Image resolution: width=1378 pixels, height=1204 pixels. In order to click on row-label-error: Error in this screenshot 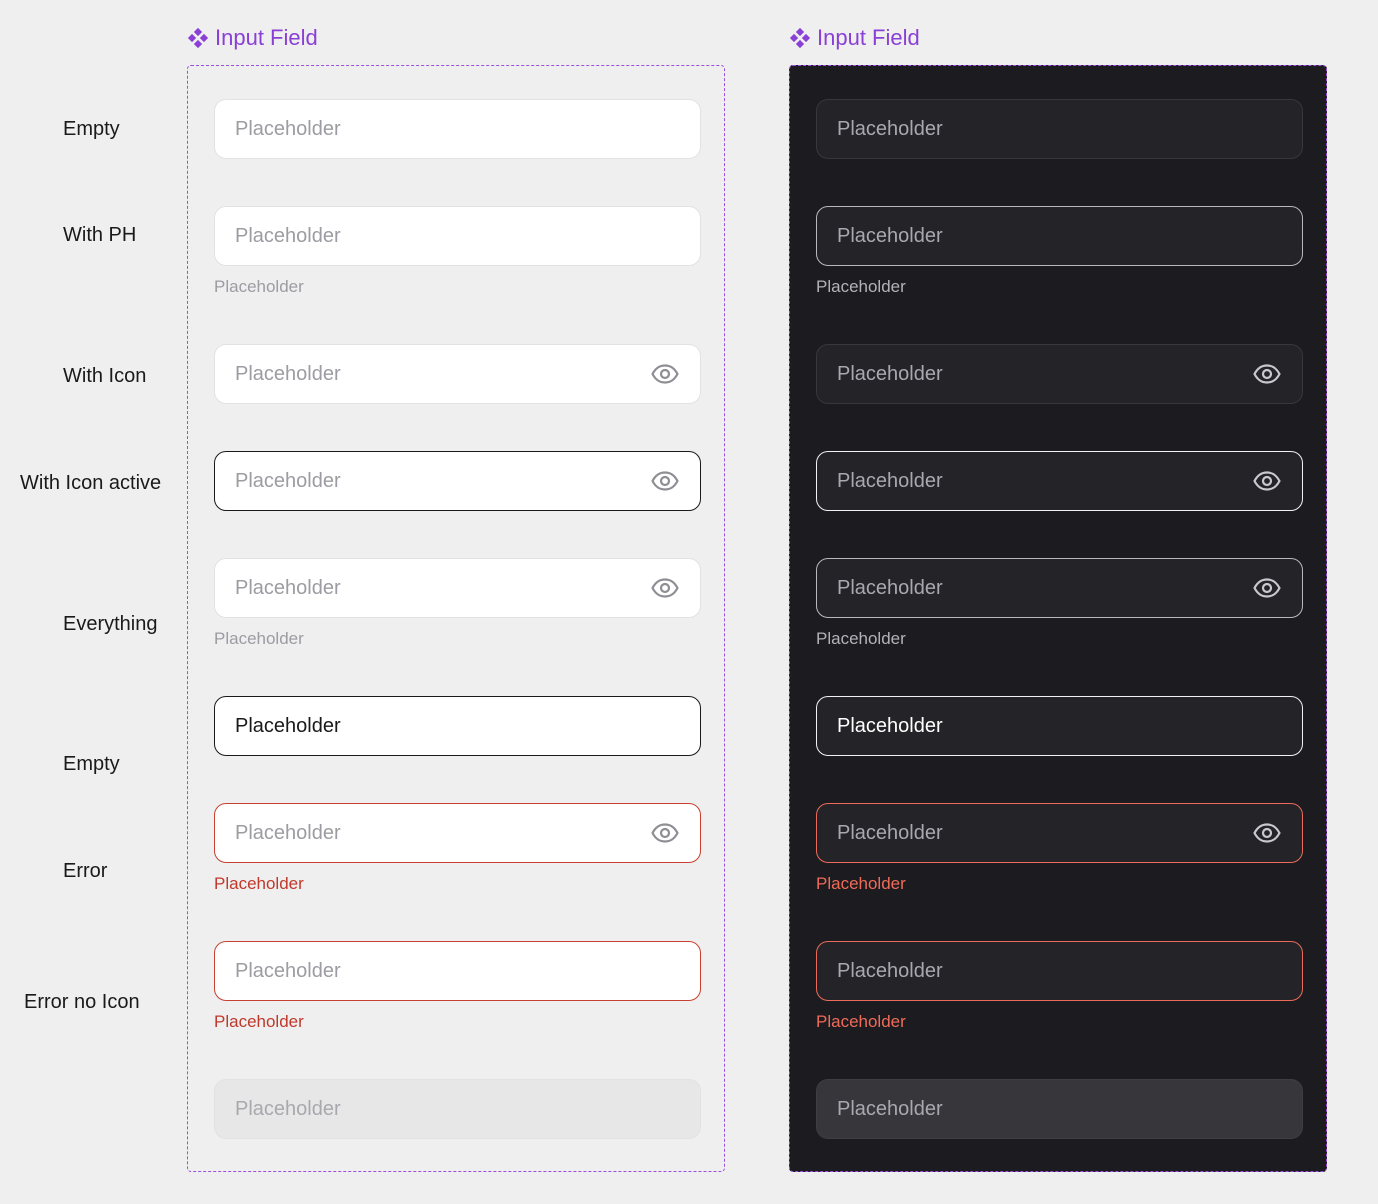, I will do `click(85, 871)`.